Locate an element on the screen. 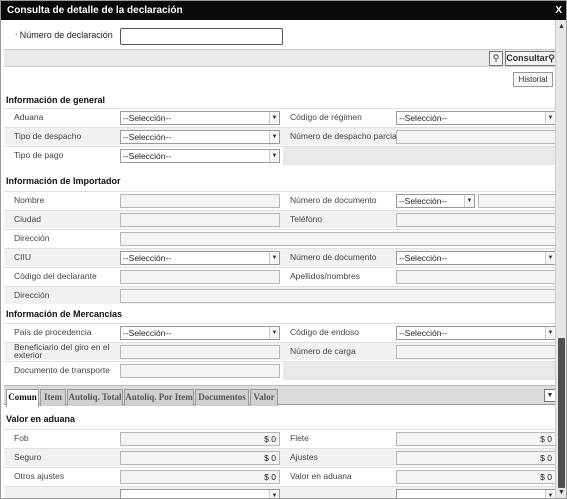 Image resolution: width=567 pixels, height=499 pixels. tipo-despacho-label: Tipo de despacho is located at coordinates (48, 136).